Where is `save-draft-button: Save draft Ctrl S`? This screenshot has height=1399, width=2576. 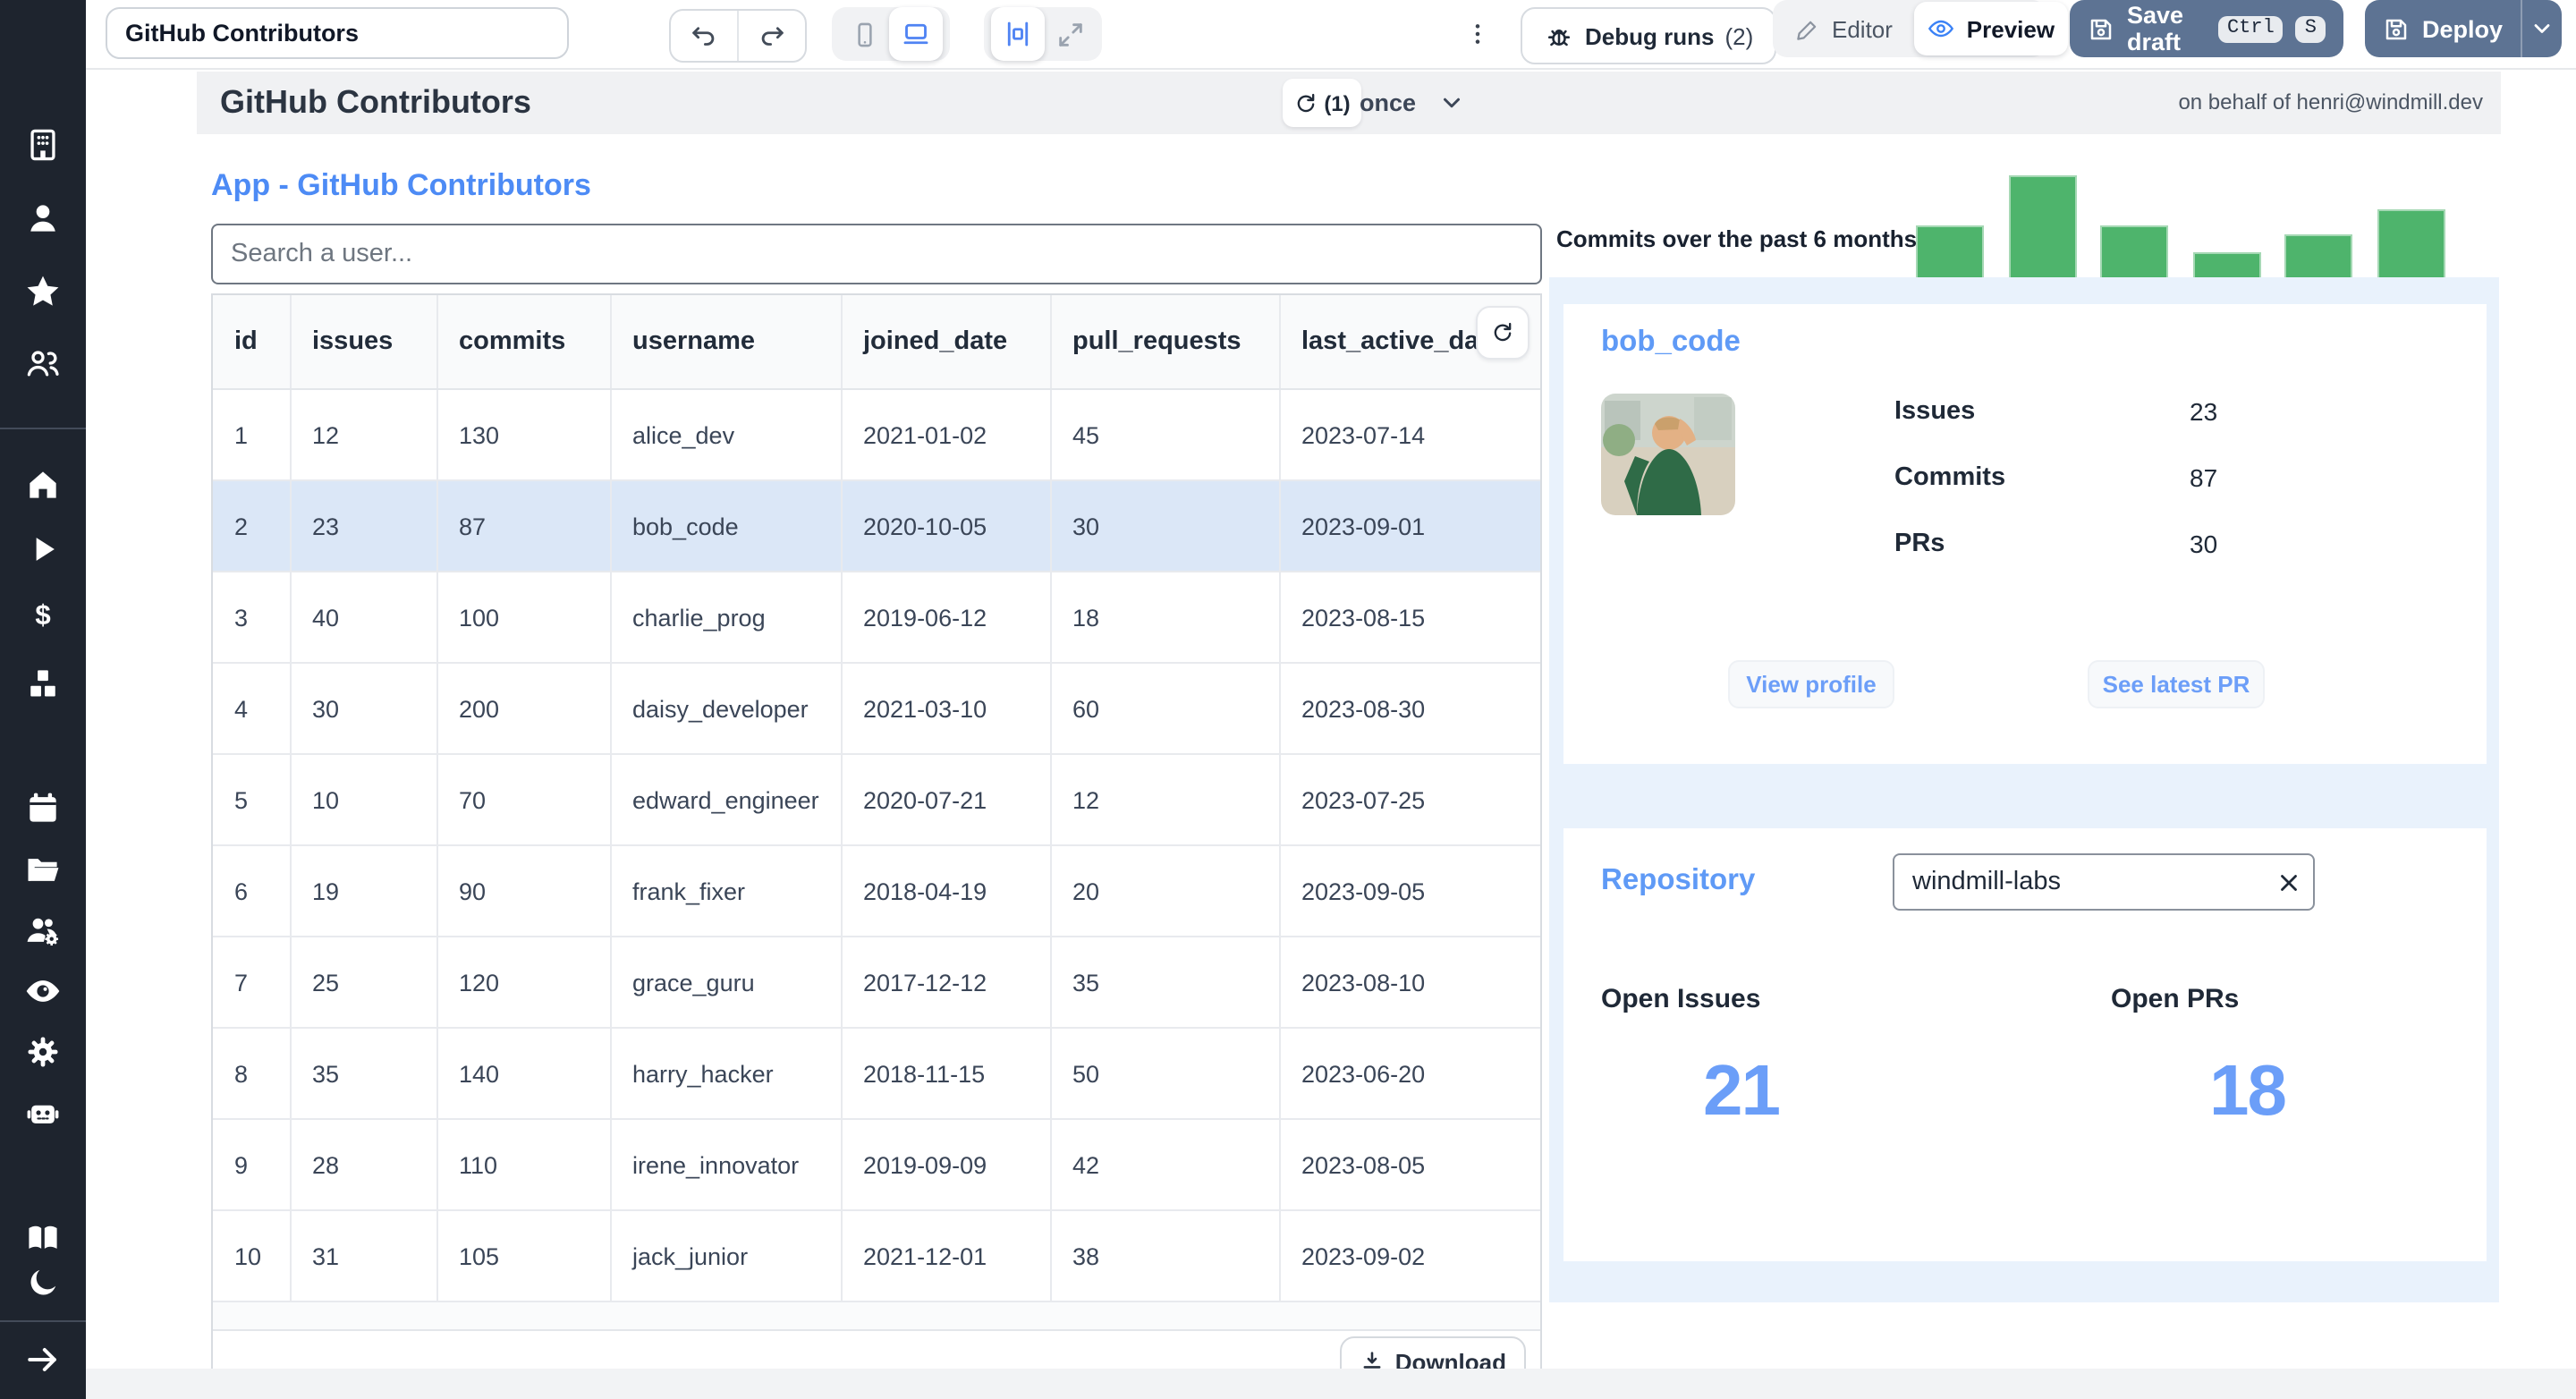 save-draft-button: Save draft Ctrl S is located at coordinates (2206, 28).